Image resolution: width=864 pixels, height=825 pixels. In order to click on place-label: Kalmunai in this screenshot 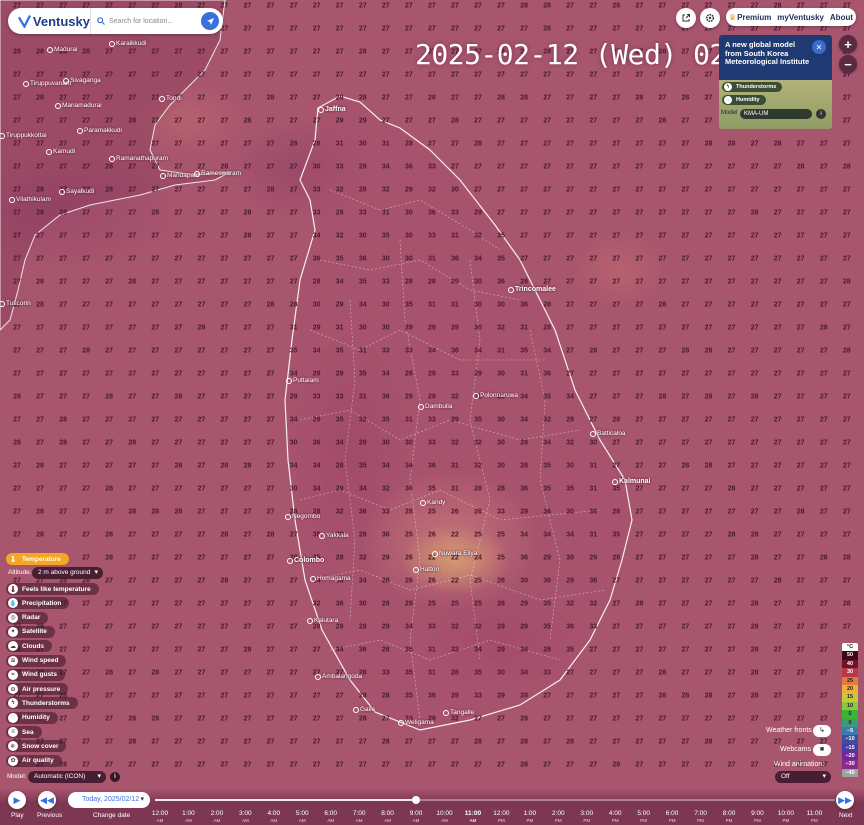, I will do `click(631, 481)`.